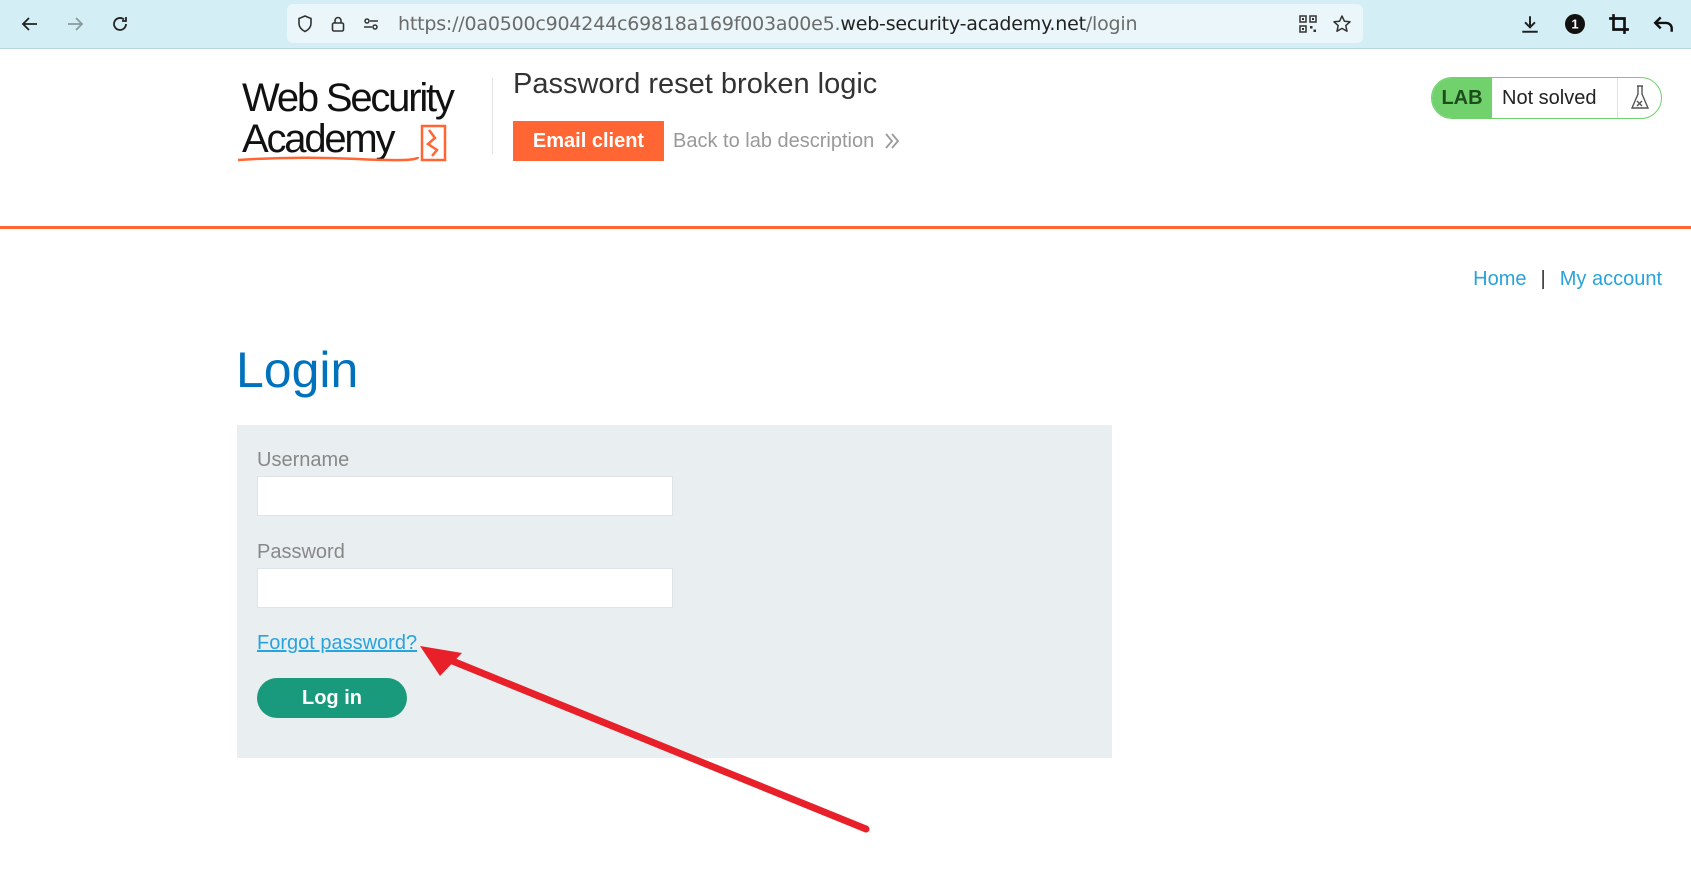 The image size is (1691, 871). I want to click on permissions-icon, so click(371, 24).